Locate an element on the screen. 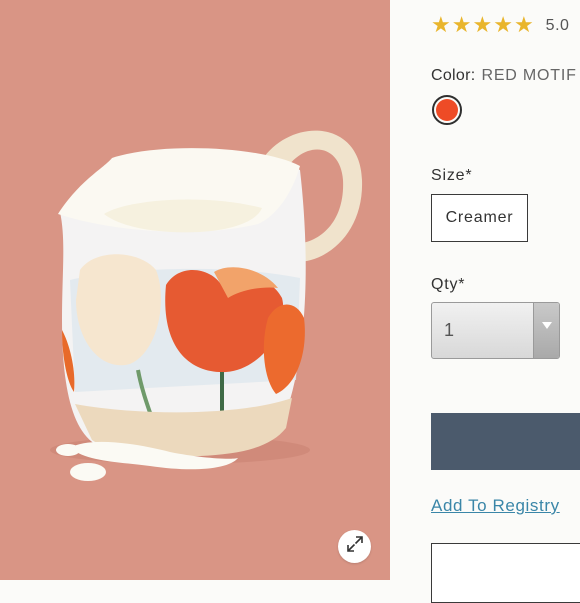 This screenshot has height=603, width=580. color-swatch-red-motif is located at coordinates (447, 110).